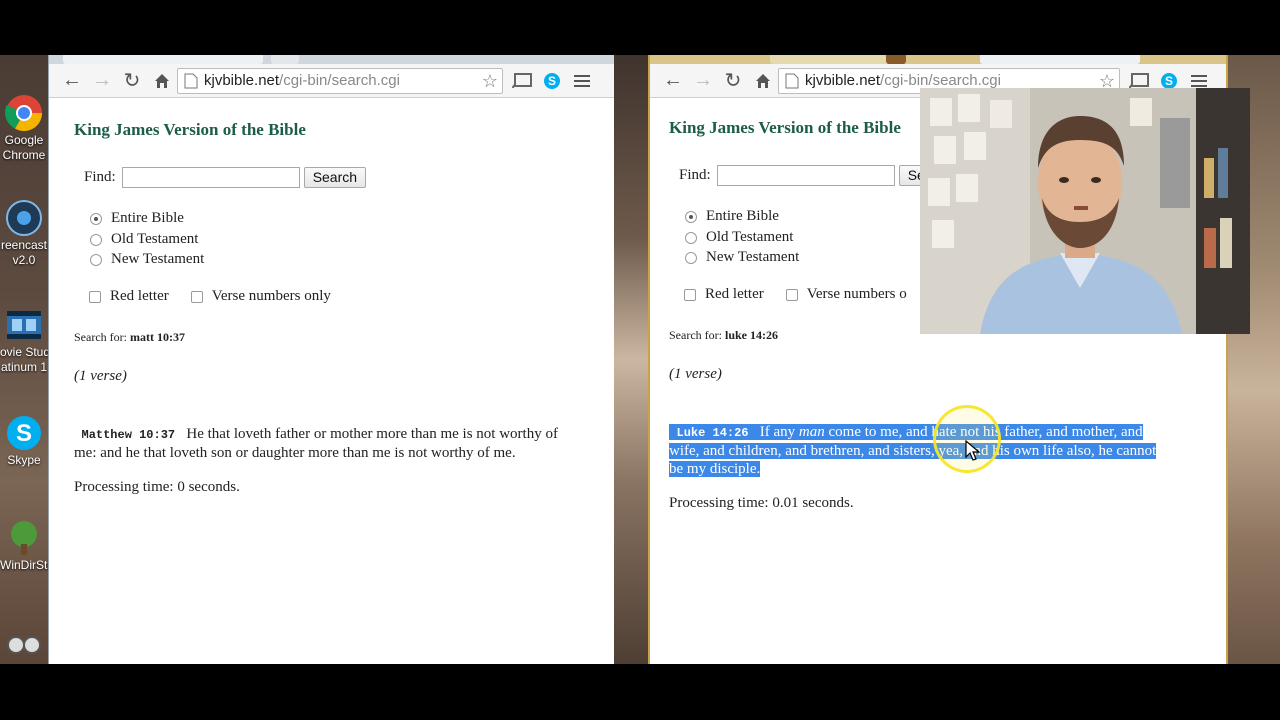  I want to click on bookmark-star-icon: ☆, so click(490, 81).